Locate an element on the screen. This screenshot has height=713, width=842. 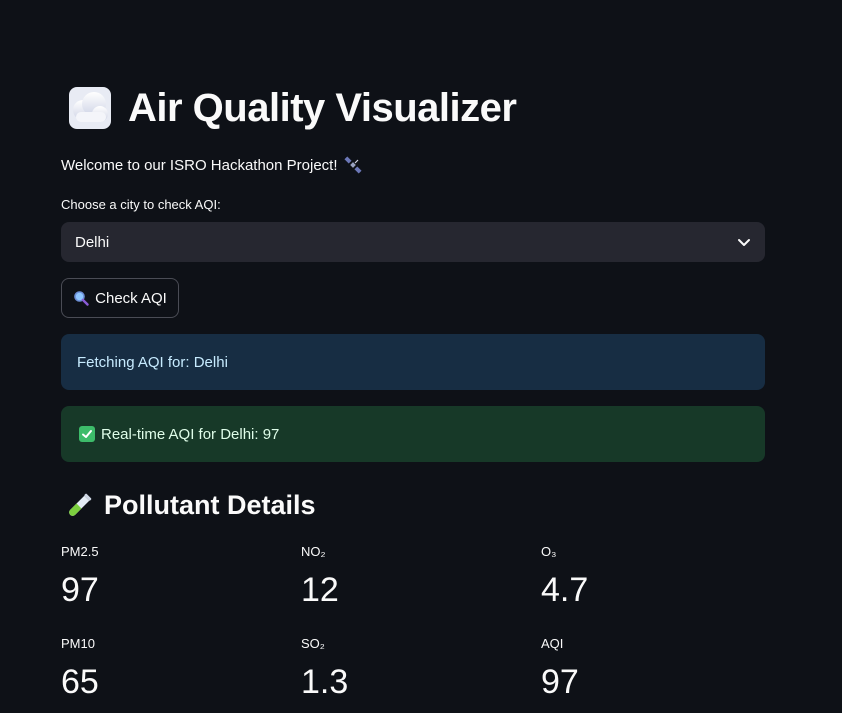
info-alert-text: Fetching AQI for: Delhi is located at coordinates (152, 362).